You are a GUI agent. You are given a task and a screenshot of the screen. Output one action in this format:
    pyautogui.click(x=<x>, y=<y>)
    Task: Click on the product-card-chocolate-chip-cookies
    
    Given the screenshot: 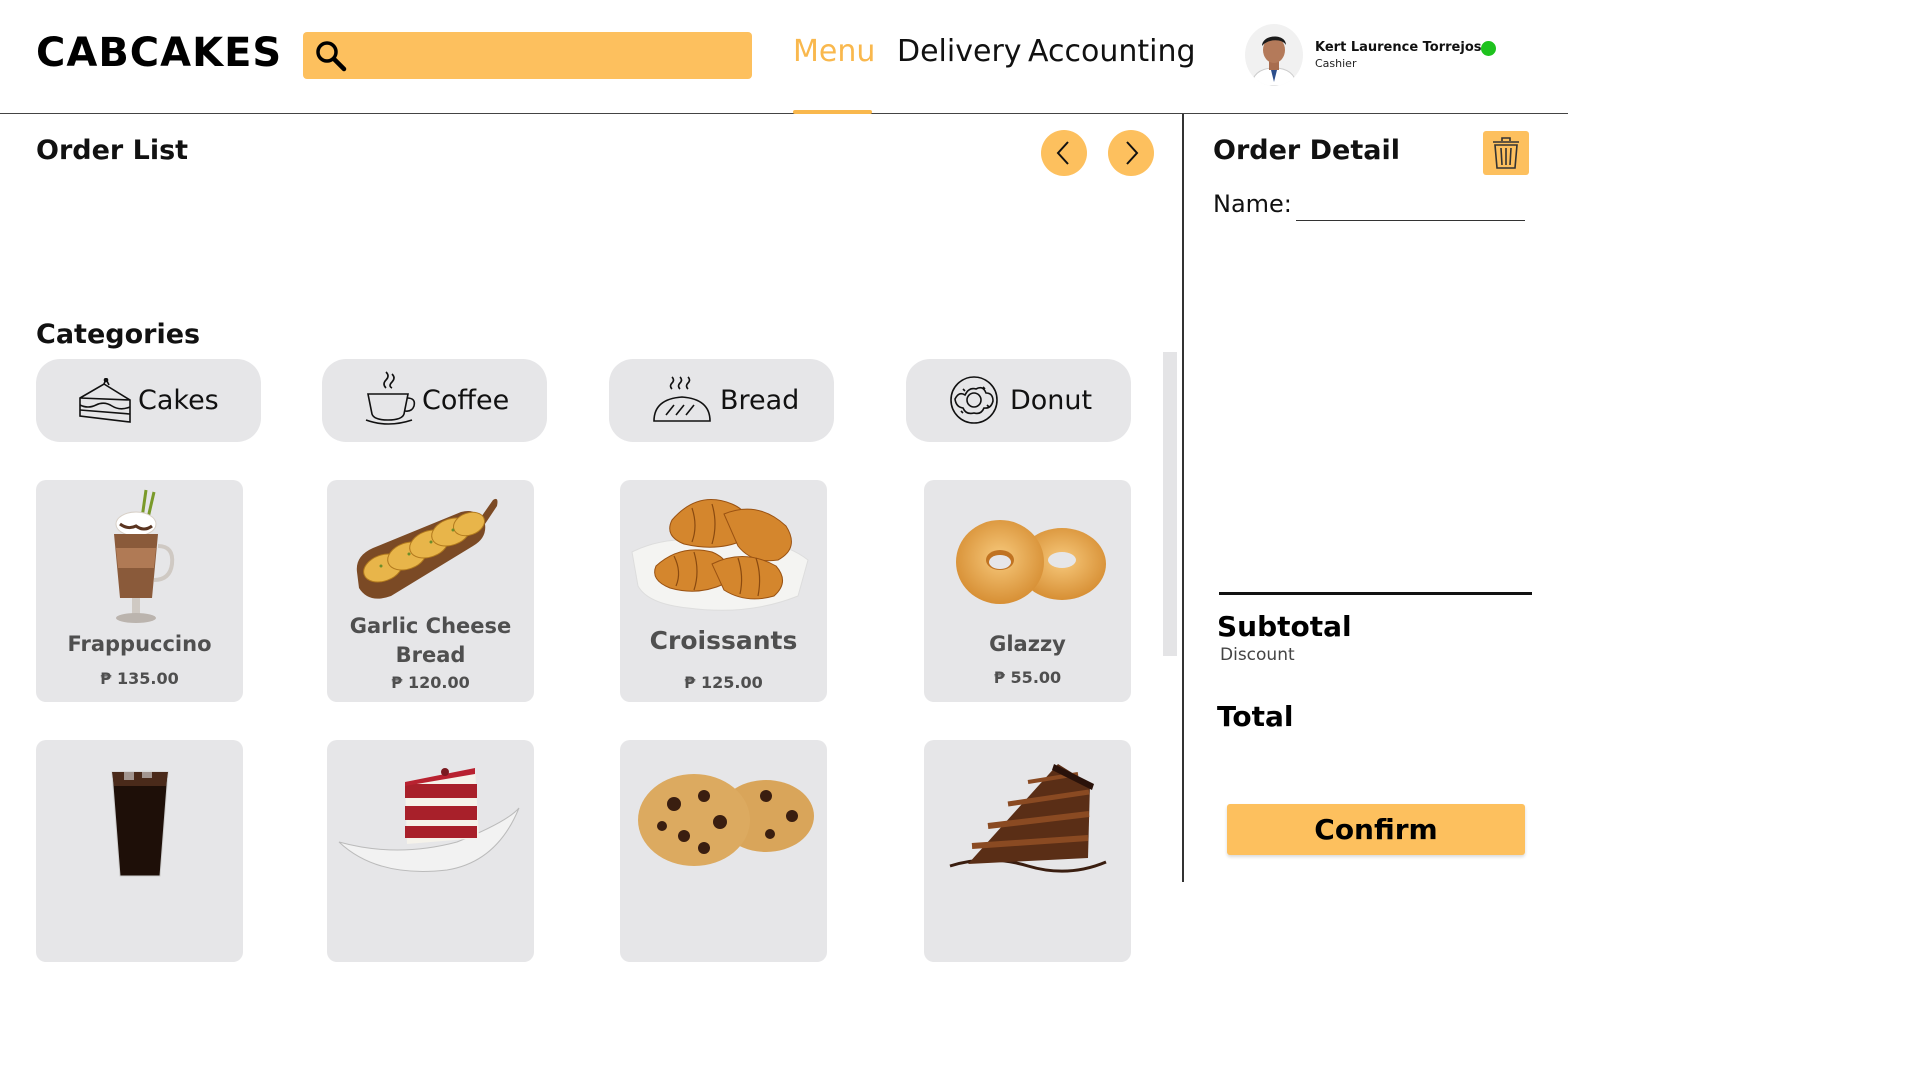 What is the action you would take?
    pyautogui.click(x=723, y=851)
    